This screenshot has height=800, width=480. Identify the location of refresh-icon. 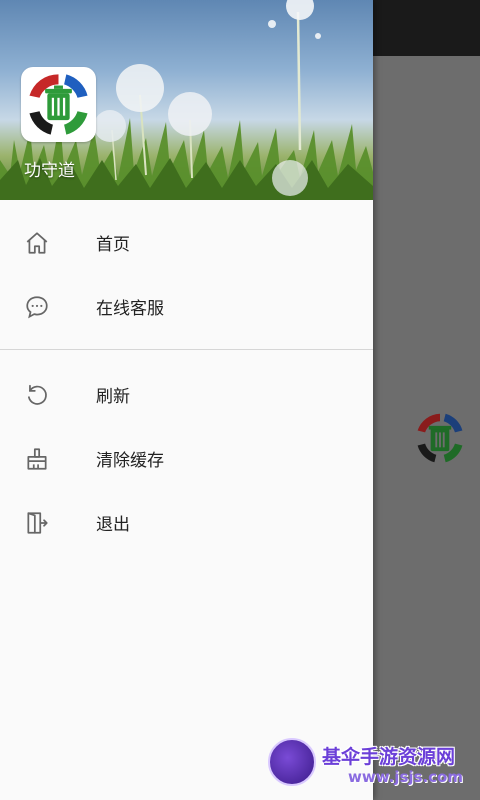
(37, 394).